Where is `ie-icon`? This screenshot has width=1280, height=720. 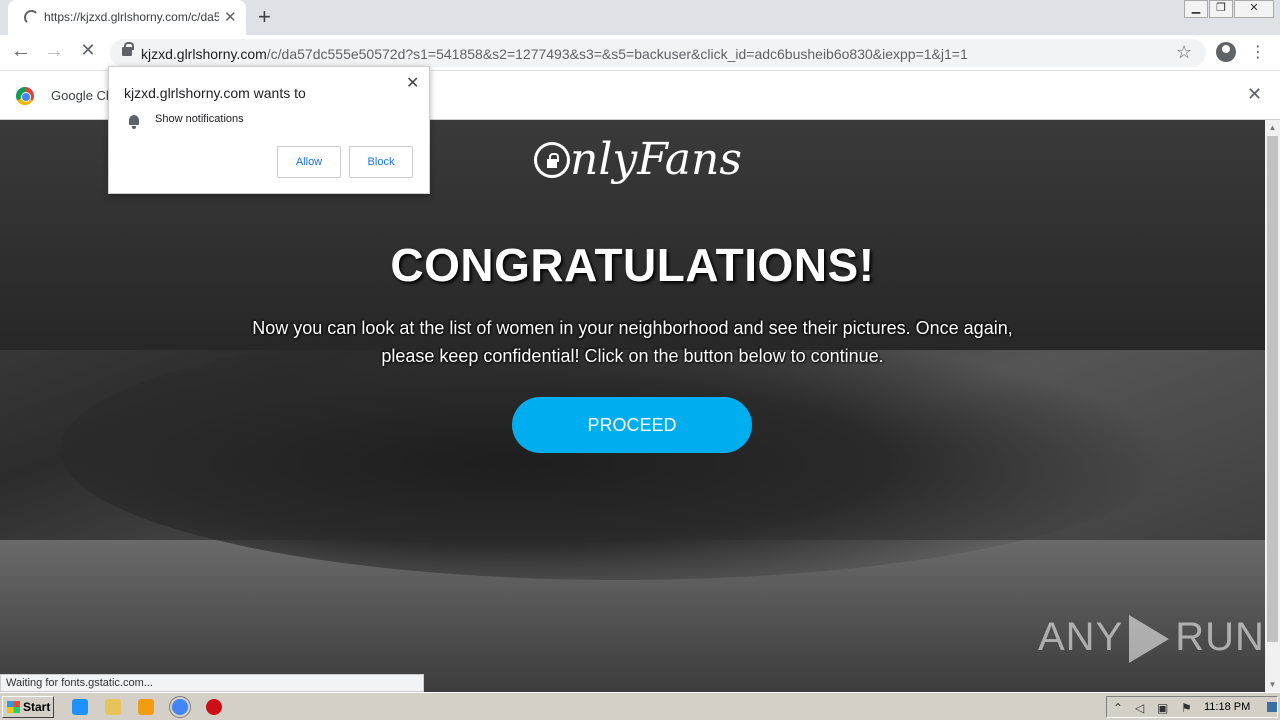
ie-icon is located at coordinates (80, 707).